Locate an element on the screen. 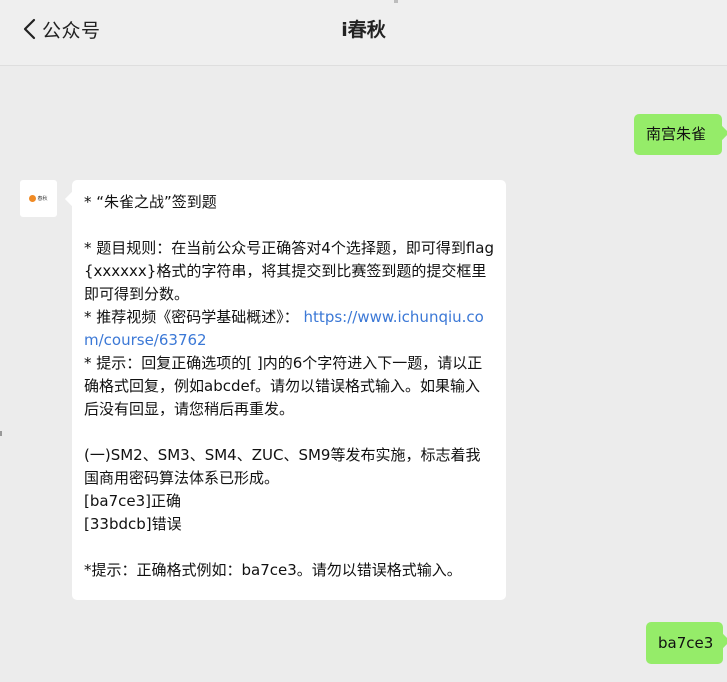 The image size is (727, 682). video-prefix: * 推荐视频《密码学基础概述》： is located at coordinates (194, 317).